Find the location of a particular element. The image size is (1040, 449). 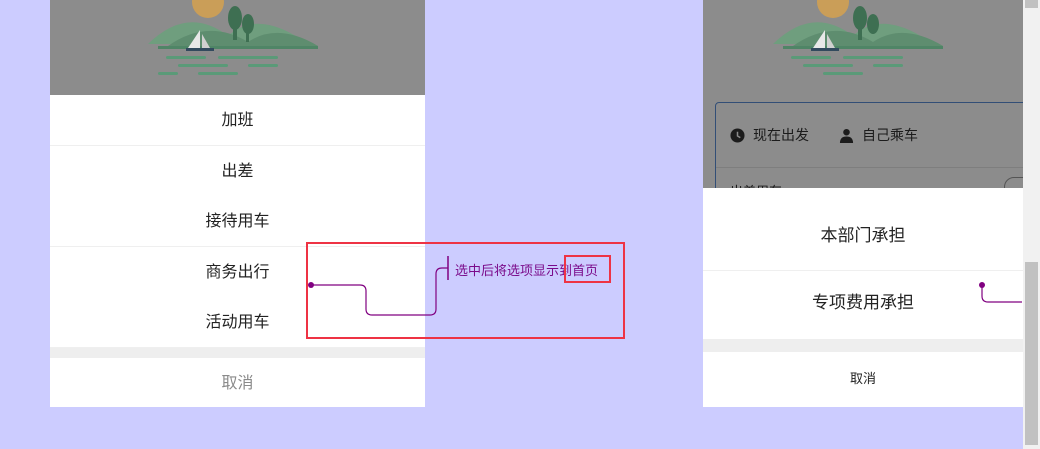

annotation-anchor-dot-right is located at coordinates (982, 285).